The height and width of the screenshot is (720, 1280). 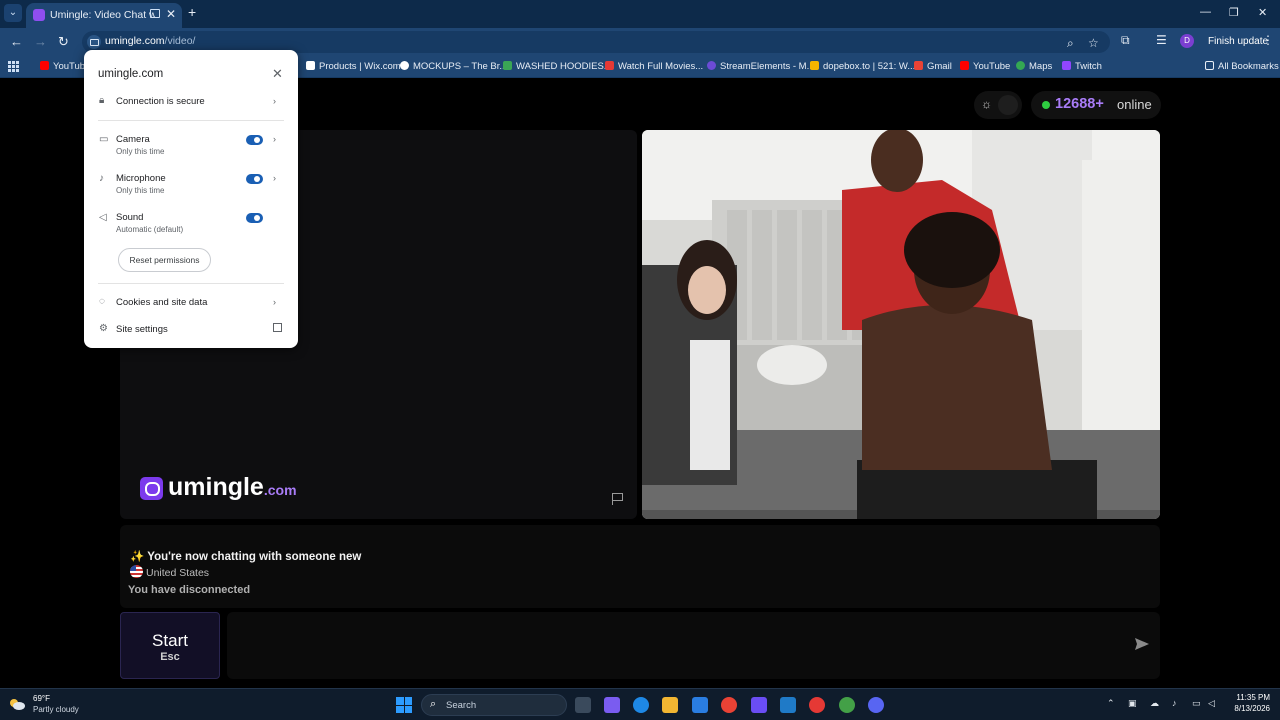 What do you see at coordinates (101, 178) in the screenshot?
I see `microphone-icon: ♪` at bounding box center [101, 178].